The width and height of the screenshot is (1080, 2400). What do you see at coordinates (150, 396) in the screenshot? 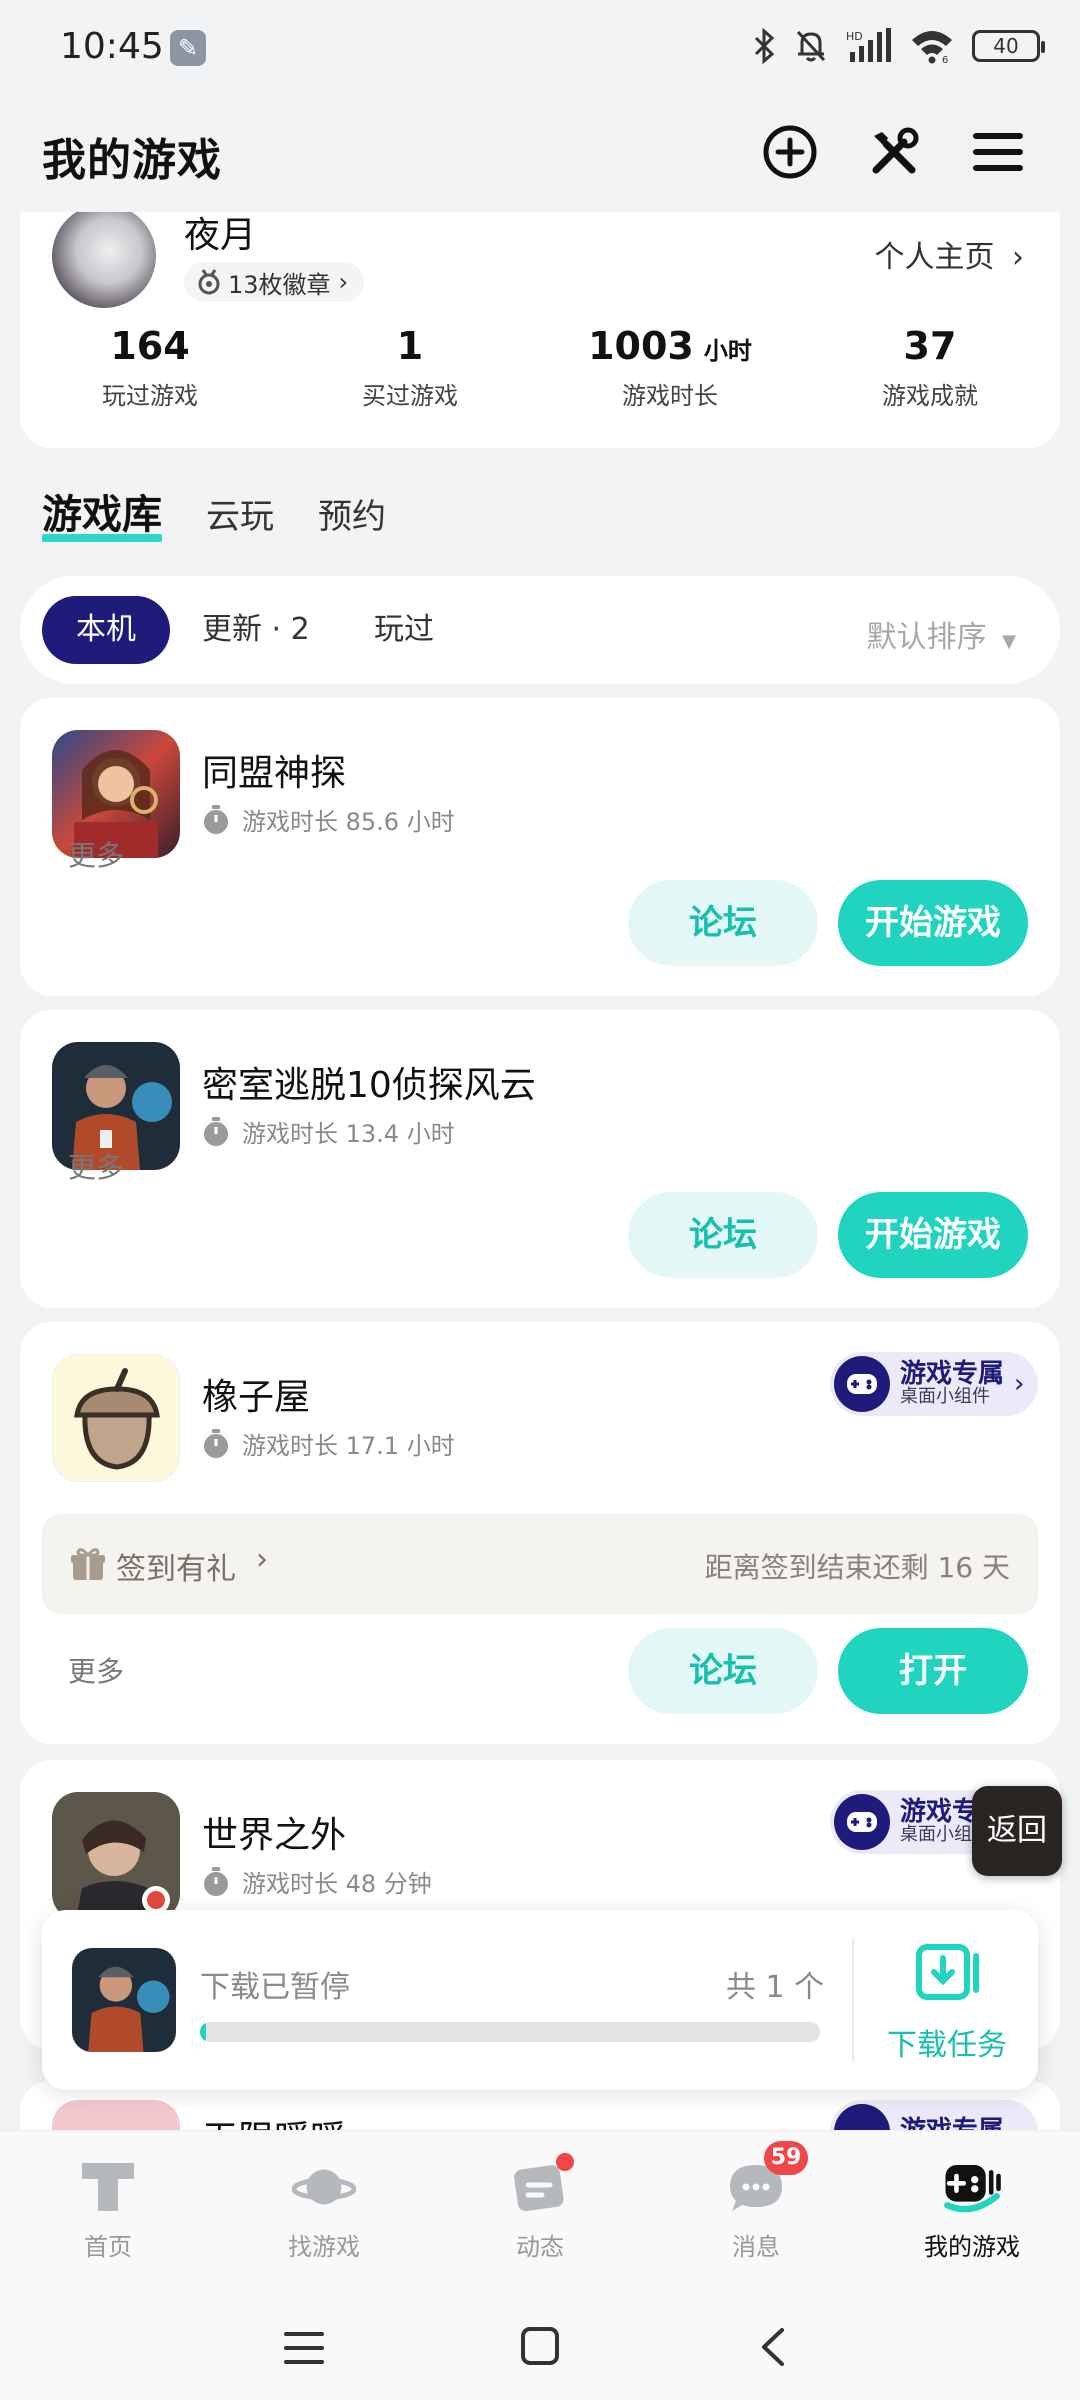
I see `stat-label: 玩过游戏` at bounding box center [150, 396].